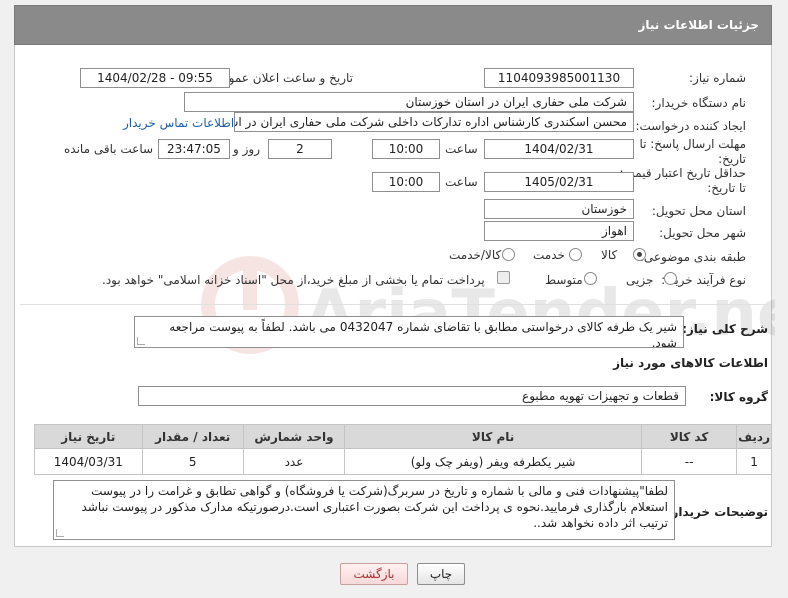 Image resolution: width=788 pixels, height=598 pixels. What do you see at coordinates (754, 461) in the screenshot?
I see `cell-row-number: 1` at bounding box center [754, 461].